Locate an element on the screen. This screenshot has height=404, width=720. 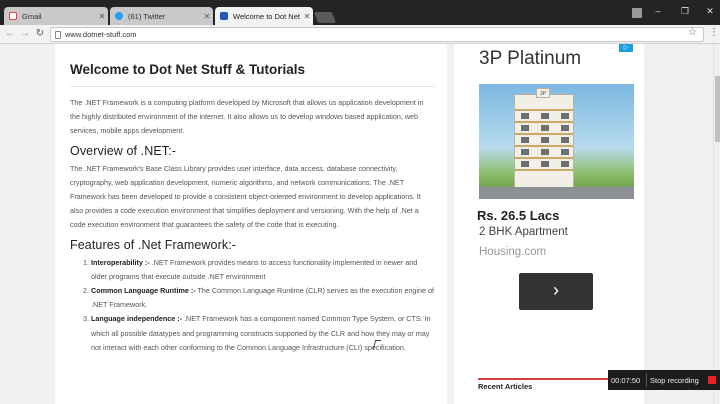
tab-dotnet-stuff: Welcome to Dot Net Stu ✕ is located at coordinates (264, 16).